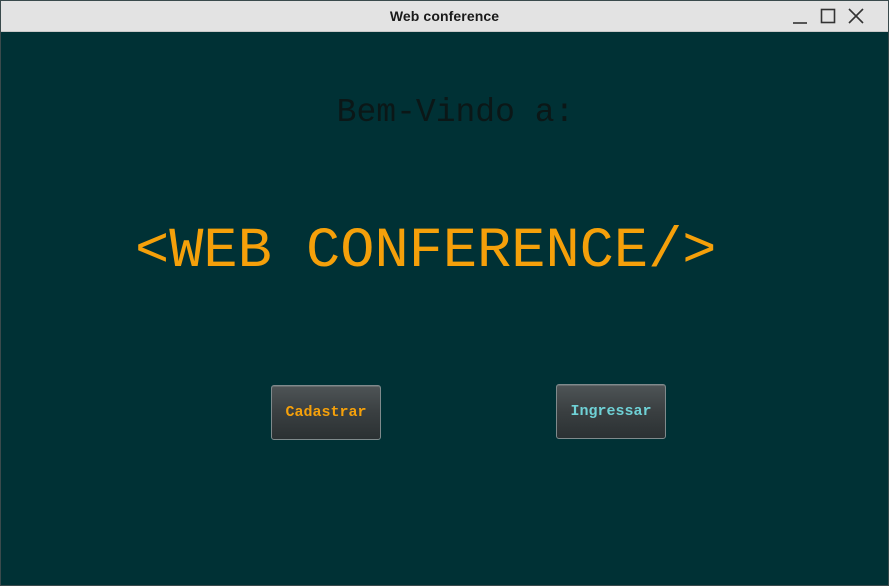 The height and width of the screenshot is (586, 889). I want to click on minimize-icon, so click(800, 23).